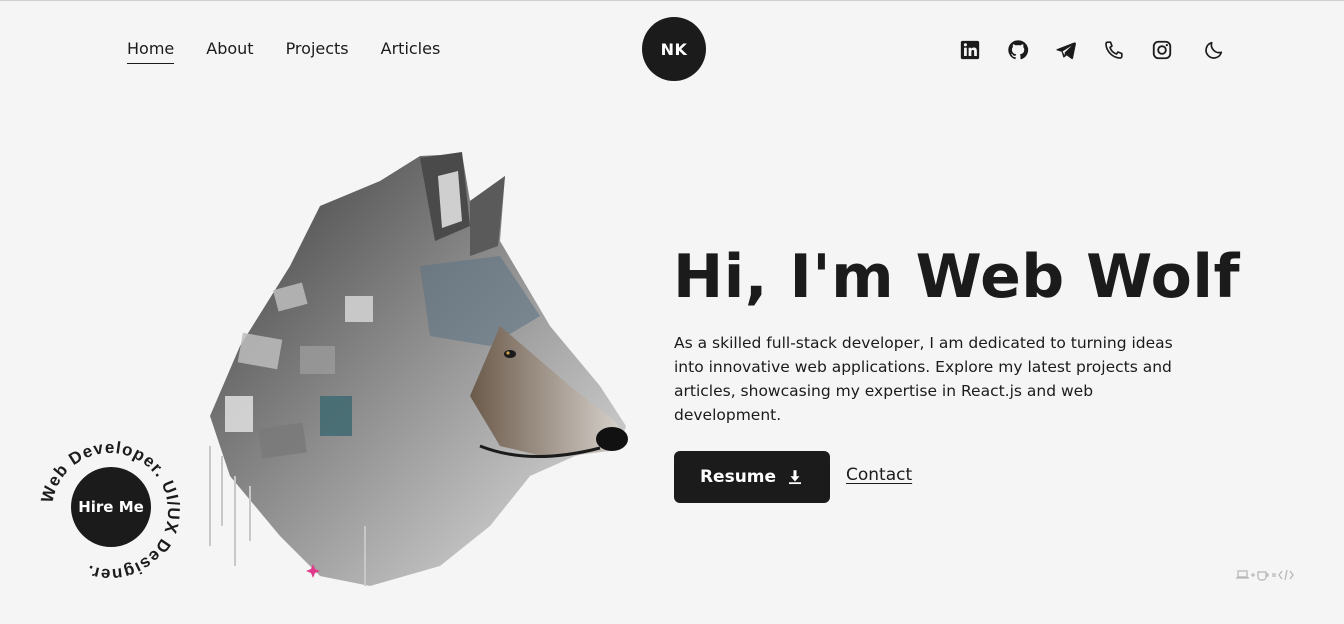 This screenshot has height=624, width=1344. I want to click on download-icon, so click(795, 477).